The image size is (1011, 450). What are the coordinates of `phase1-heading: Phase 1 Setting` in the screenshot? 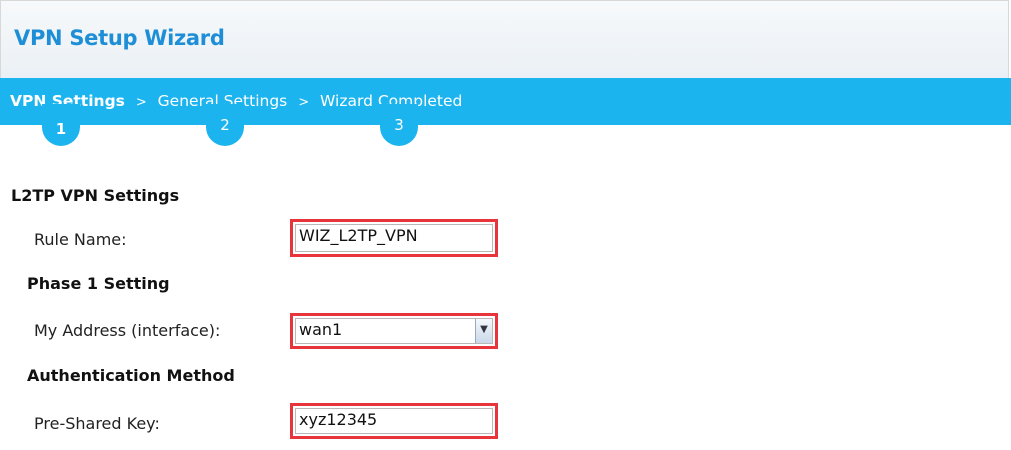 It's located at (98, 283).